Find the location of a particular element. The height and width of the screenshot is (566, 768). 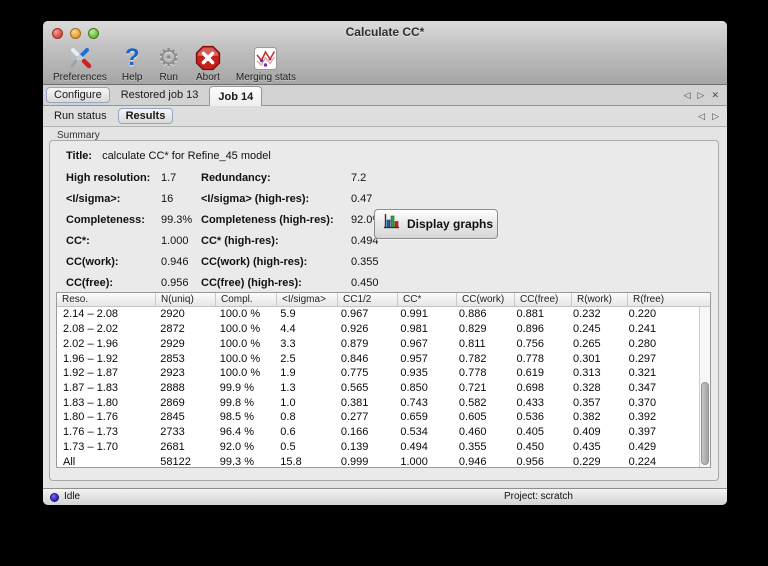

toolbar-button-merging-stats: Merging stats is located at coordinates (266, 65).